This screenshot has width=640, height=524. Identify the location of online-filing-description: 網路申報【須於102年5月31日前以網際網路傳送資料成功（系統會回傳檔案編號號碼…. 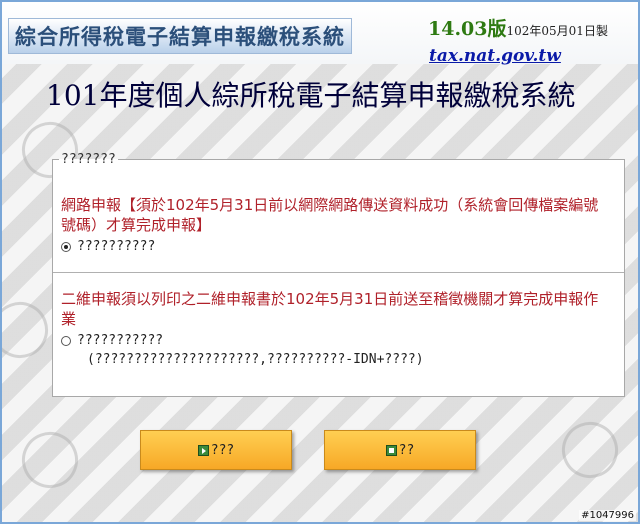
(330, 215).